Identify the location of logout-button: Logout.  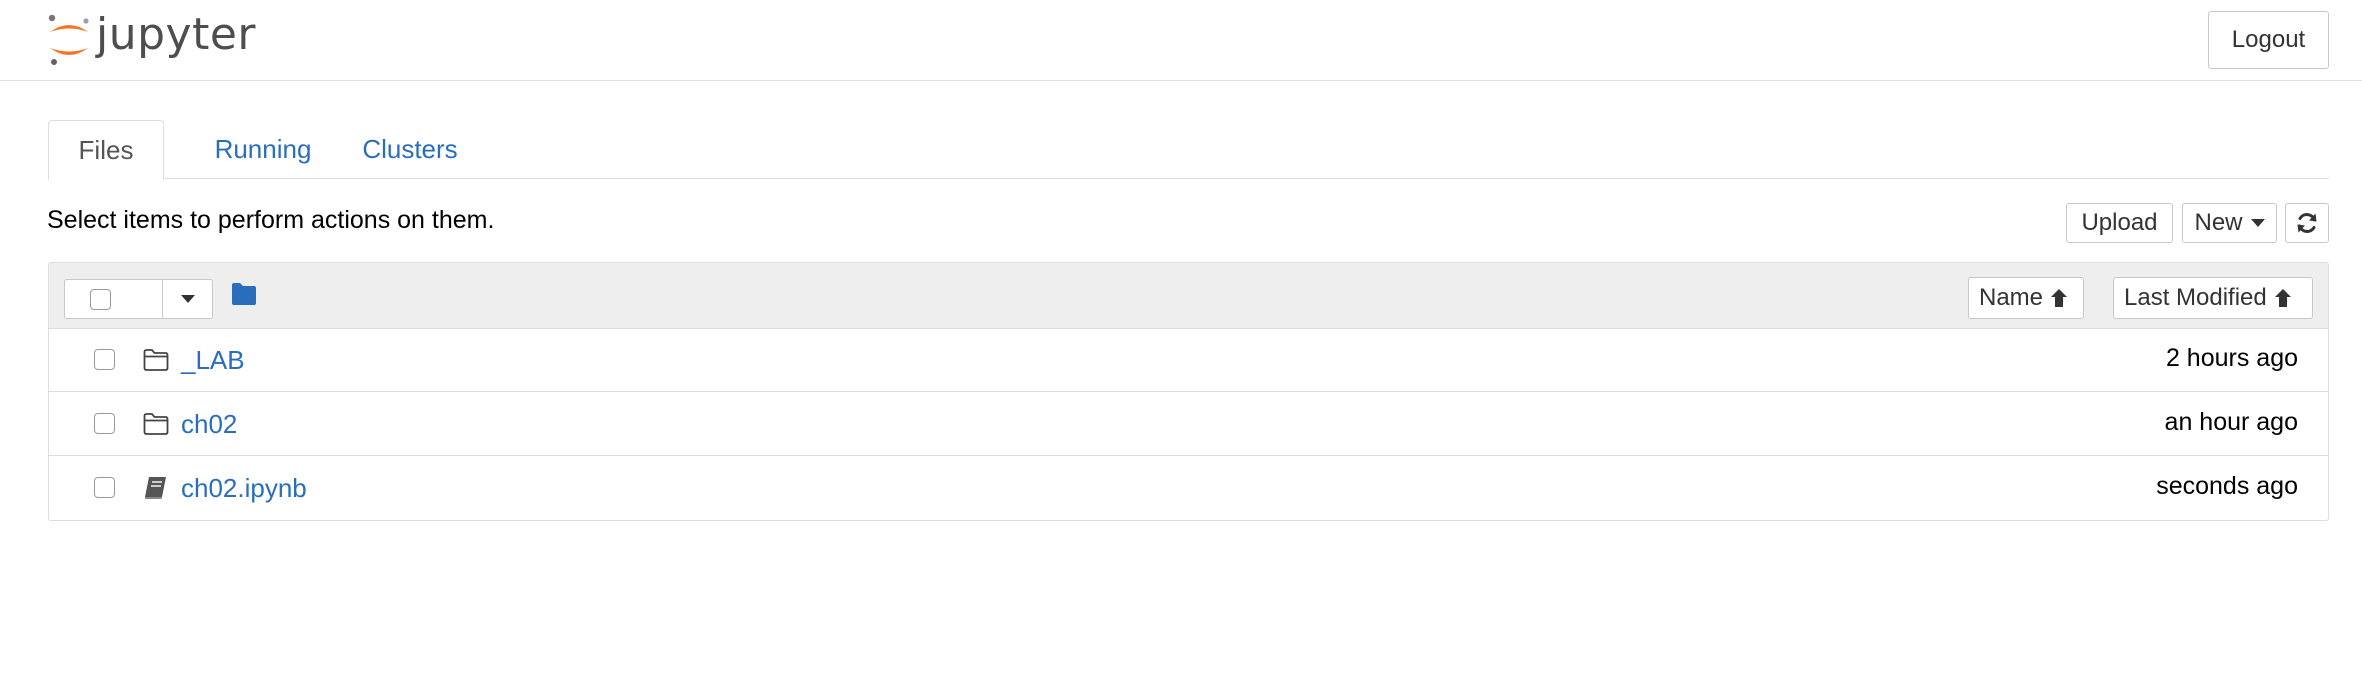
(2268, 40).